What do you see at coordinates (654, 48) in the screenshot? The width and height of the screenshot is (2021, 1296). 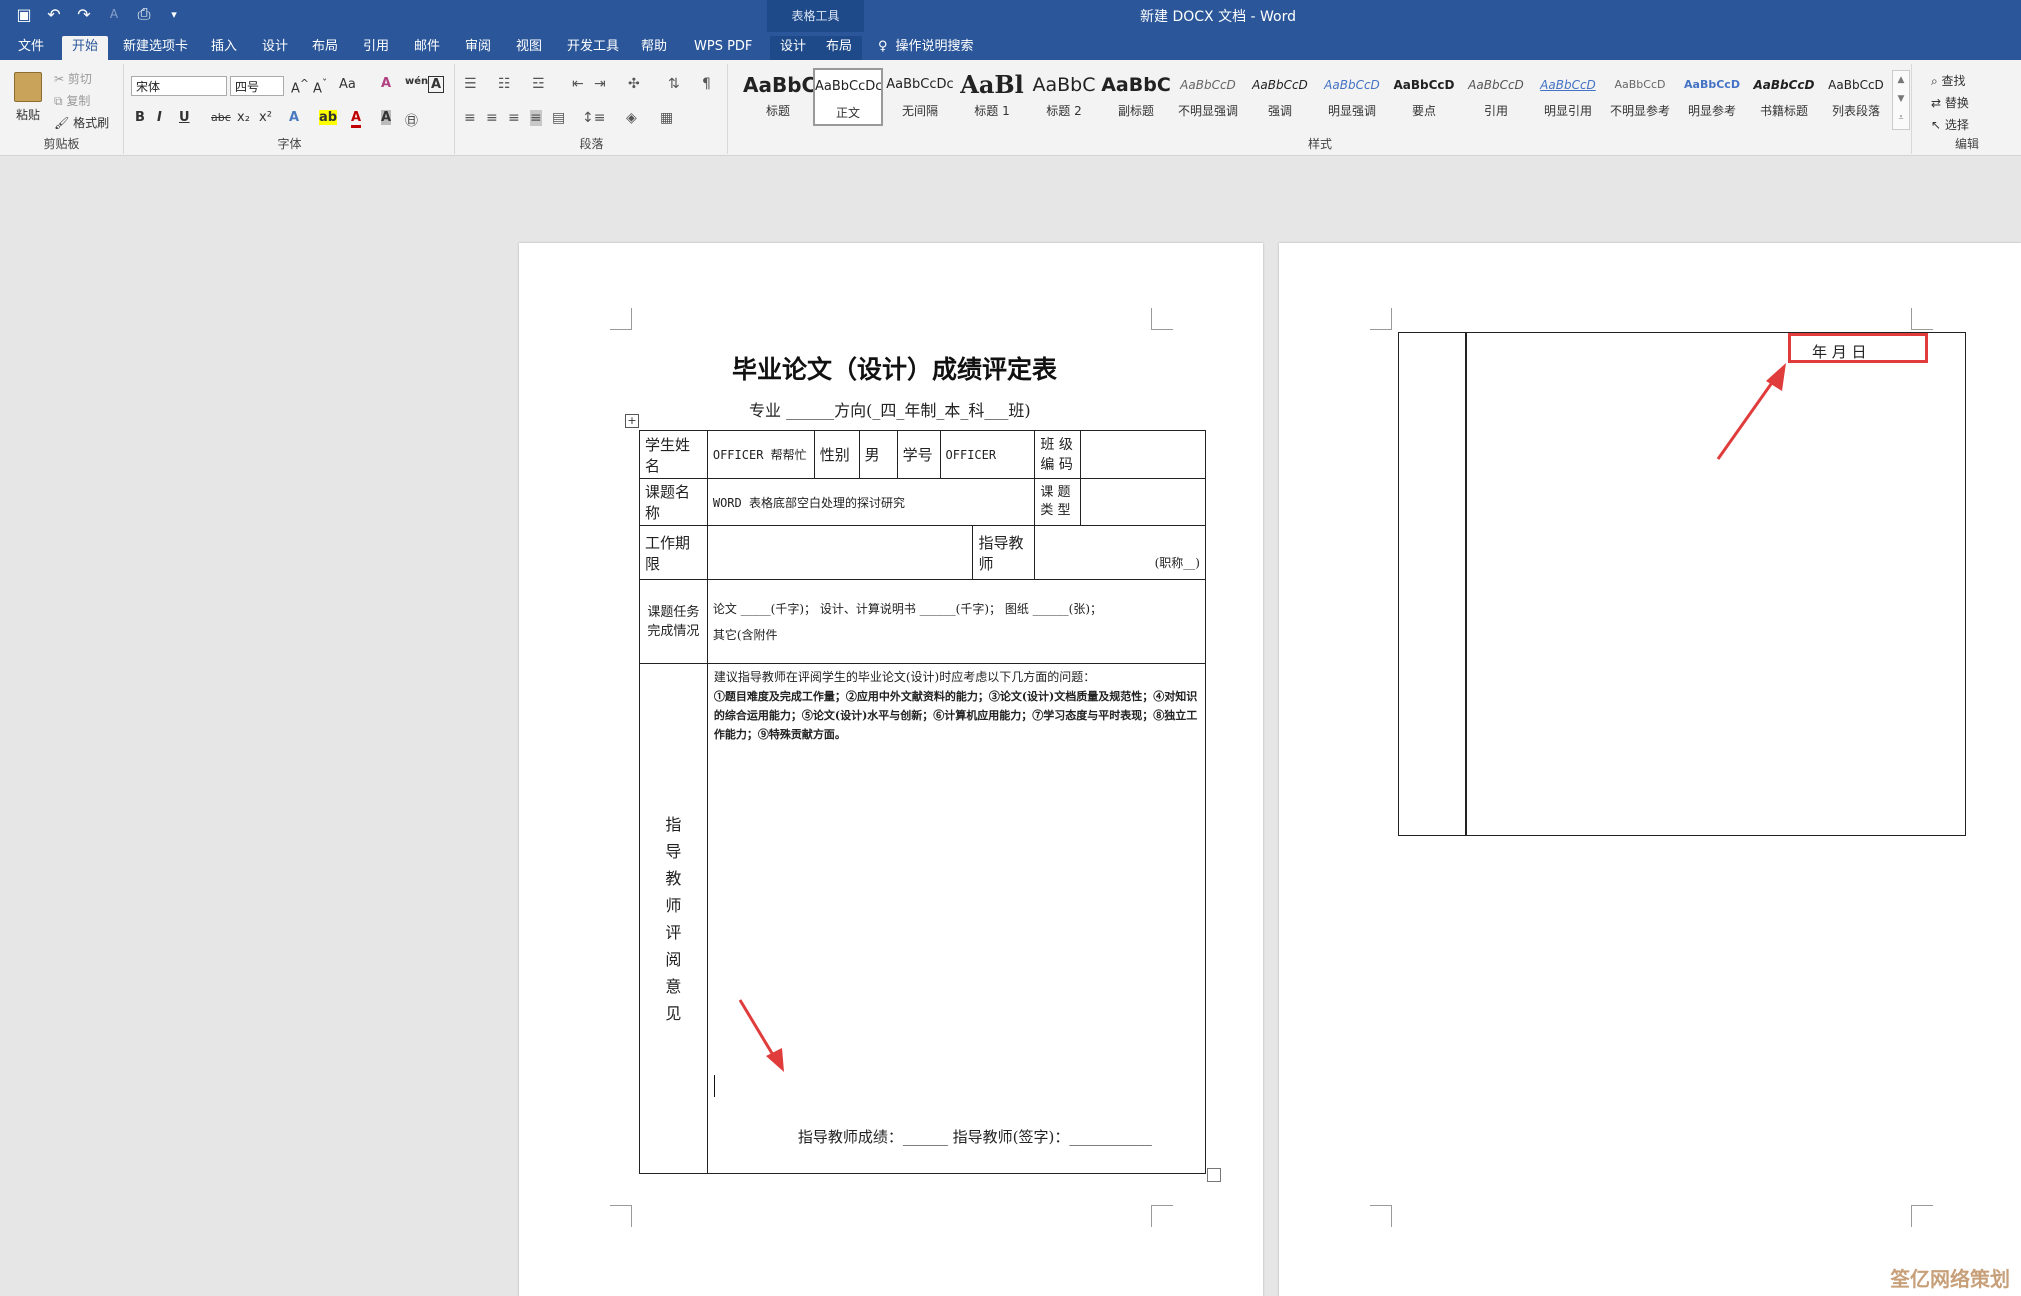 I see `tab-help: 帮助` at bounding box center [654, 48].